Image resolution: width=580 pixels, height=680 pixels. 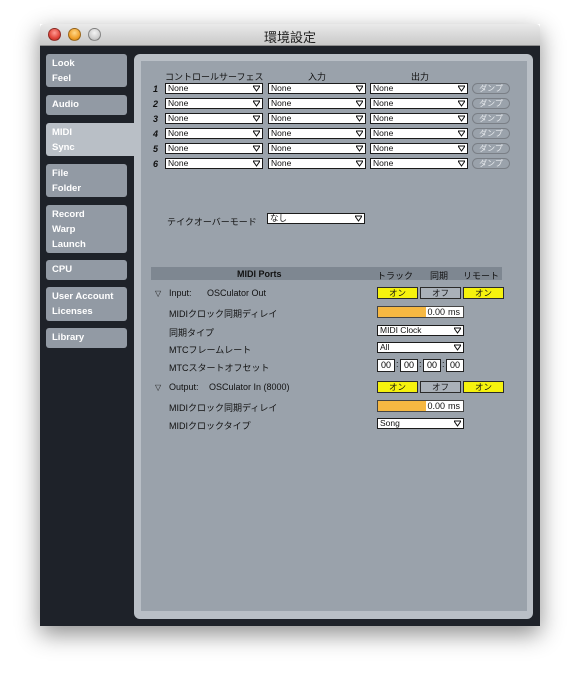 I want to click on takeover-mode-label: テイクオーバーモード, so click(x=212, y=222).